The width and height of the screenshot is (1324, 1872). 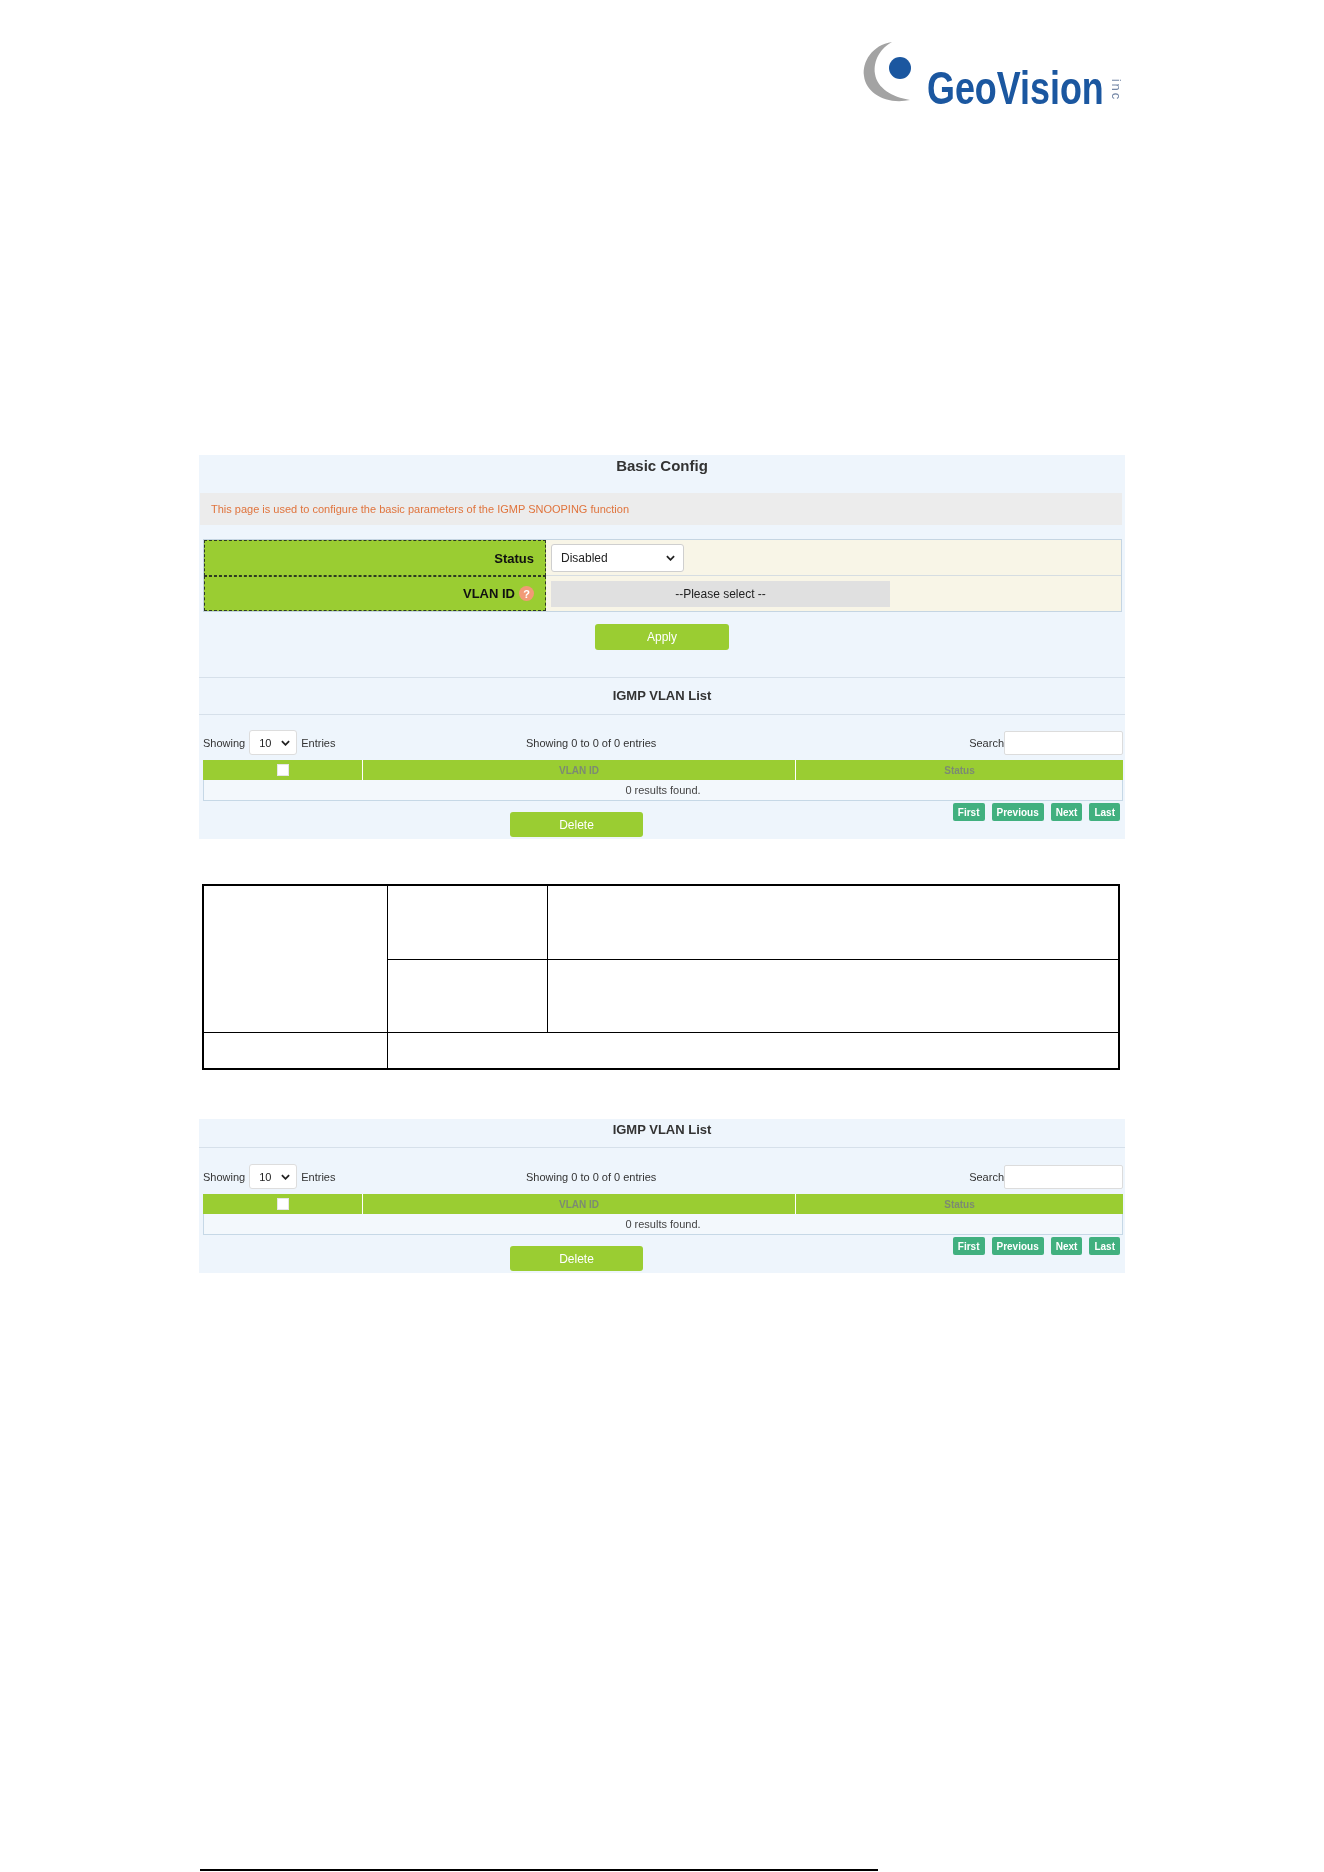 I want to click on logo-suffix: inc, so click(x=1116, y=90).